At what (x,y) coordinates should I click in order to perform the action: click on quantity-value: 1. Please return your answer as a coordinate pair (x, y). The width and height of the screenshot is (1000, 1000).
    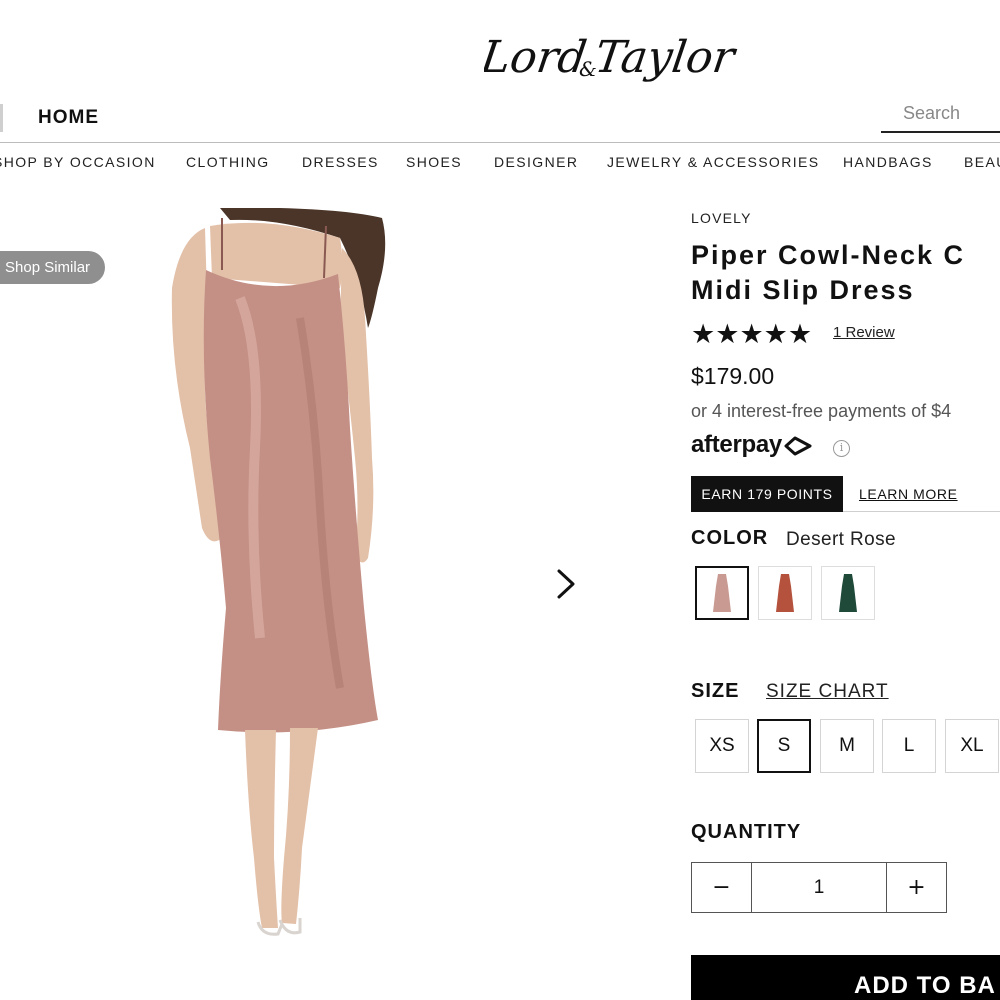
    Looking at the image, I should click on (819, 887).